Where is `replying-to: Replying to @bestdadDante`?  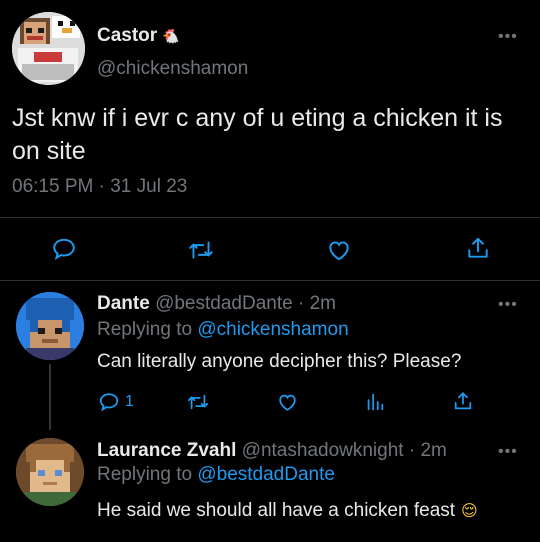
replying-to: Replying to @bestdadDante is located at coordinates (216, 475).